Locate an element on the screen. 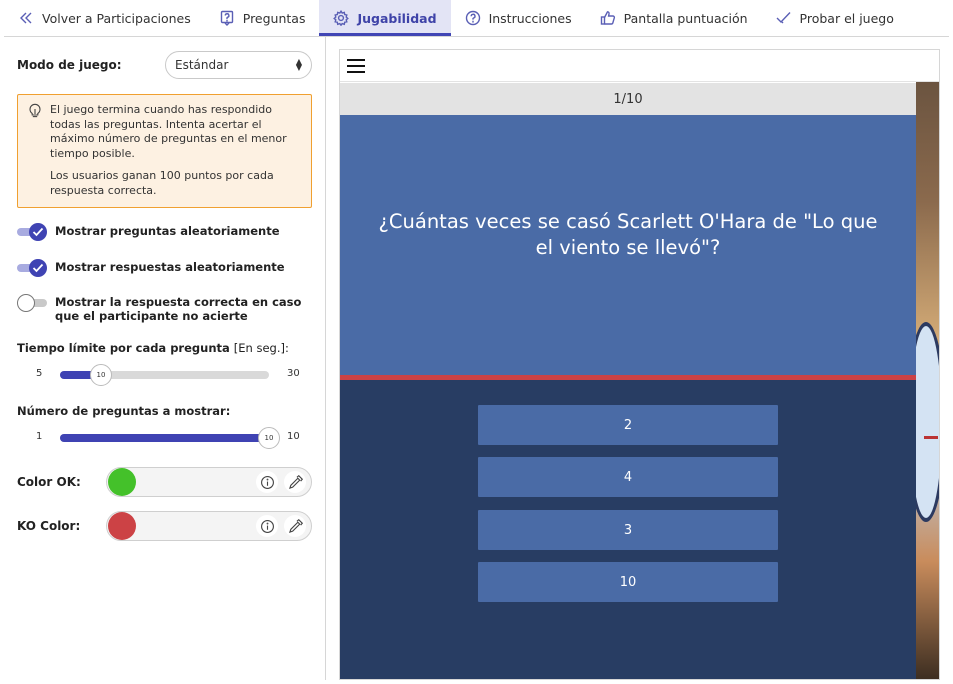 The height and width of the screenshot is (684, 953). random-questions-toggle is located at coordinates (32, 232).